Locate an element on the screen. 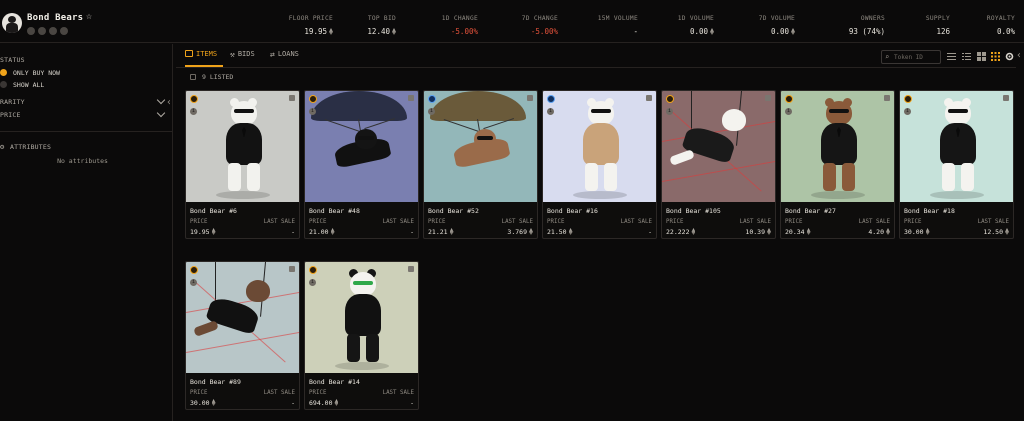  nft-card: i Bond Bear #52 PRICE LAST SALE 21.21 3.769 is located at coordinates (480, 164).